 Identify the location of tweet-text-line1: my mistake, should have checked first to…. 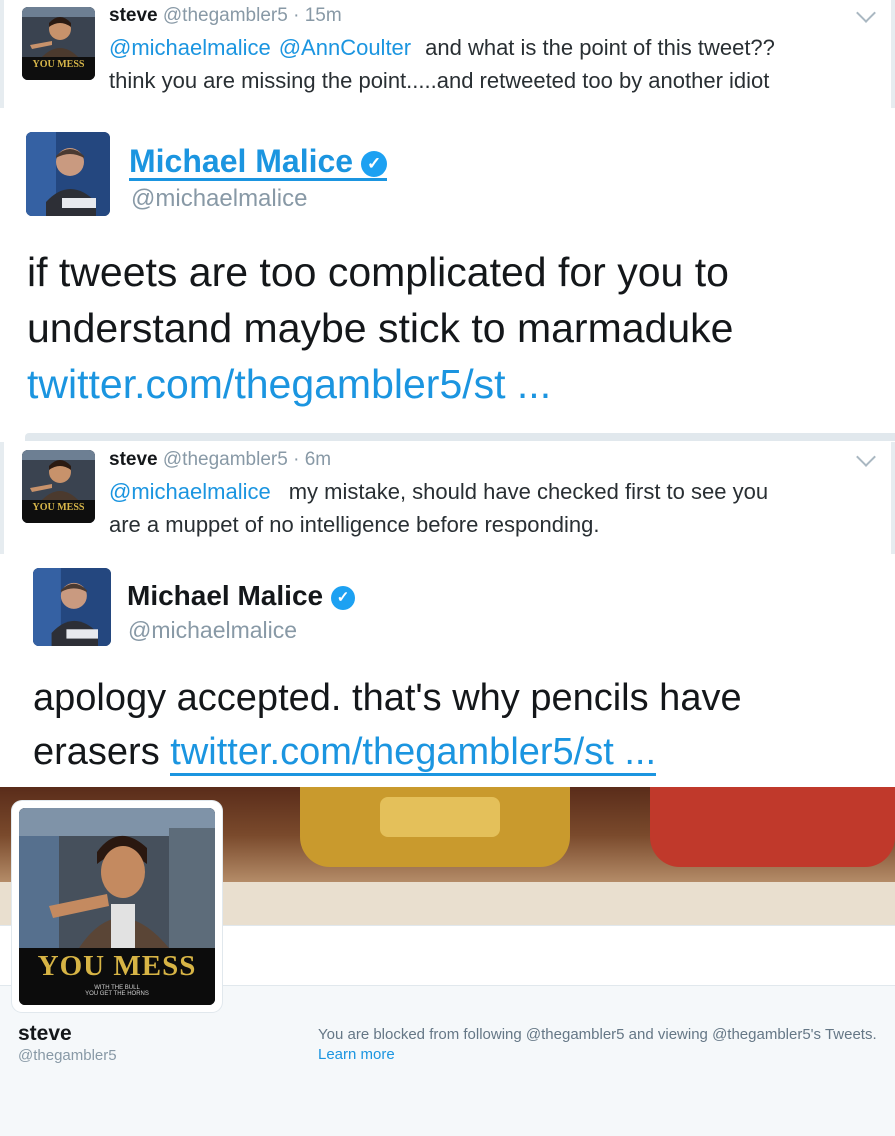
(528, 491).